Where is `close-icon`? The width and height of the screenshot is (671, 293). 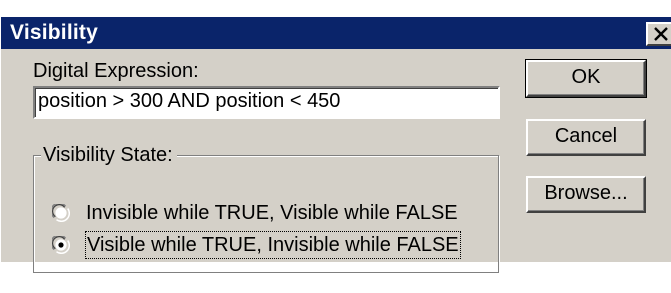
close-icon is located at coordinates (661, 34).